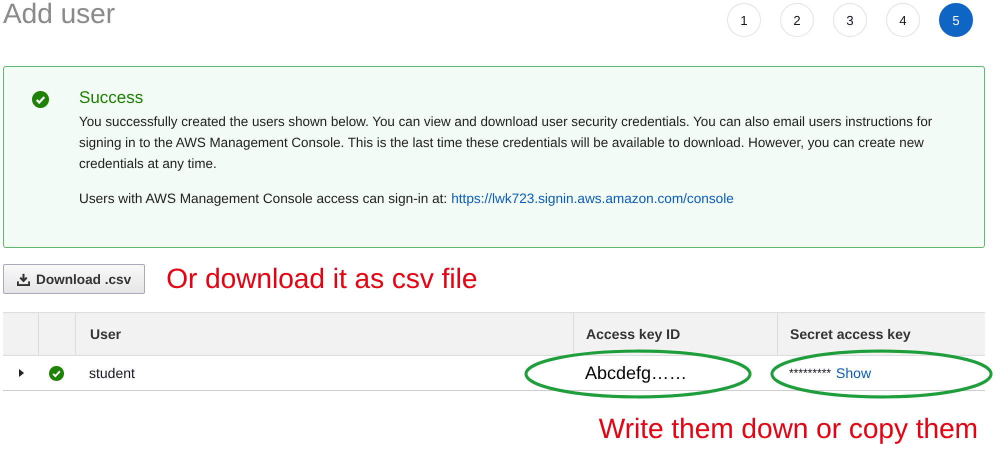  What do you see at coordinates (112, 373) in the screenshot?
I see `user-name: student` at bounding box center [112, 373].